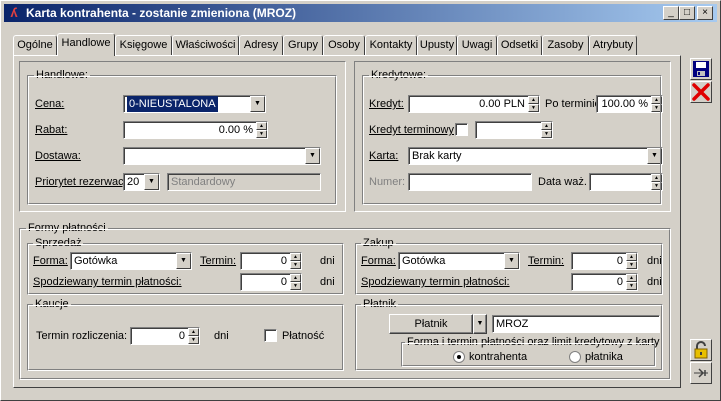  I want to click on rabat-field: 0.00 % ▲ ▼, so click(195, 130).